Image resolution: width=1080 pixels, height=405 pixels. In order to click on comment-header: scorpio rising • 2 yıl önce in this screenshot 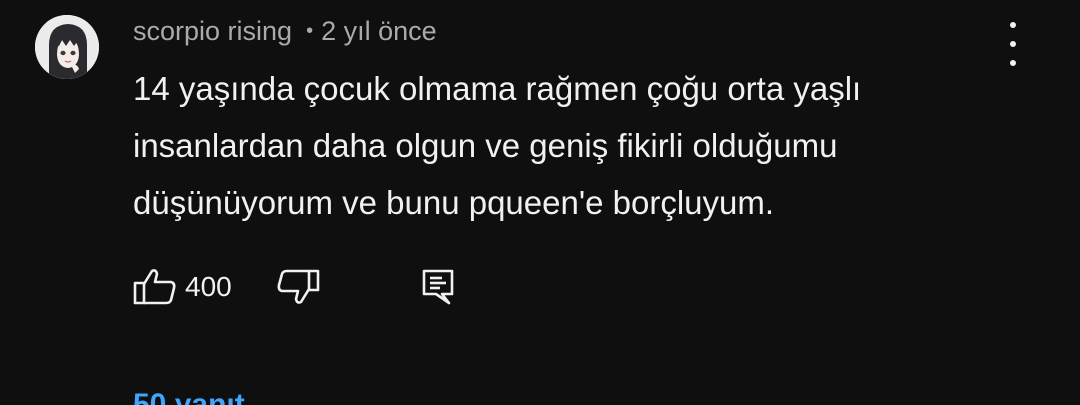, I will do `click(285, 31)`.